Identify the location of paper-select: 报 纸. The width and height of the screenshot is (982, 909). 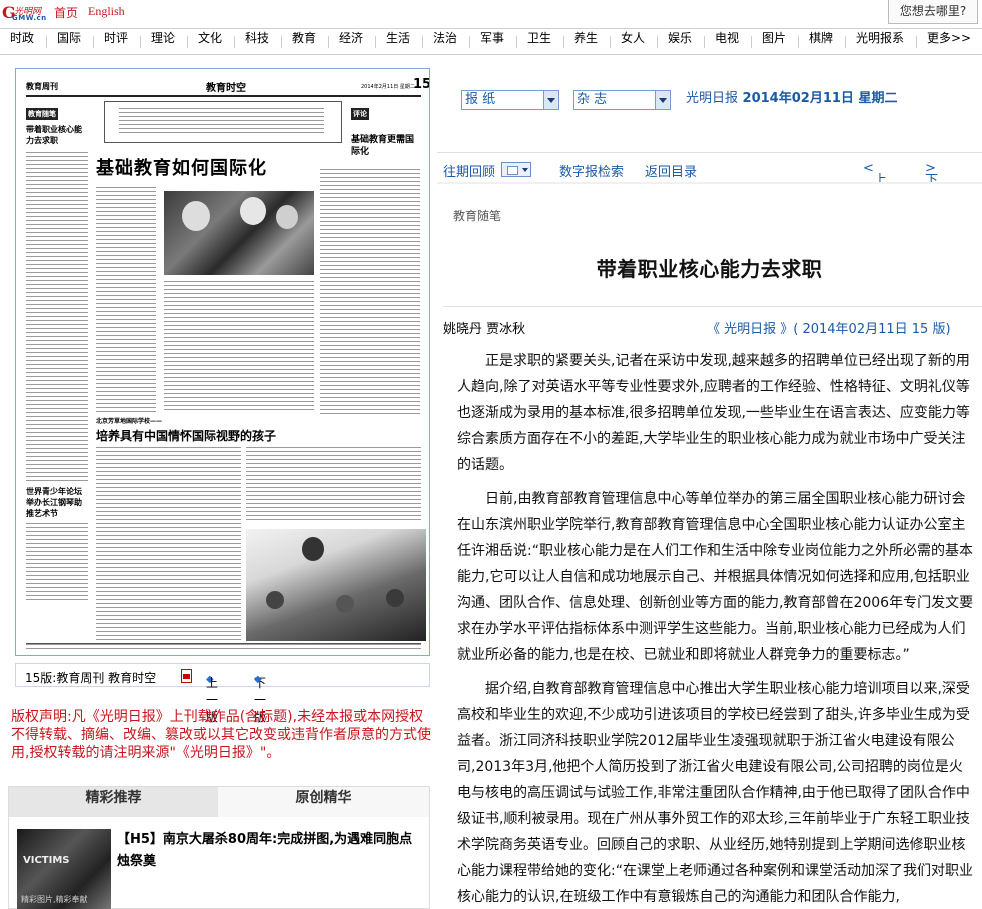
(510, 100).